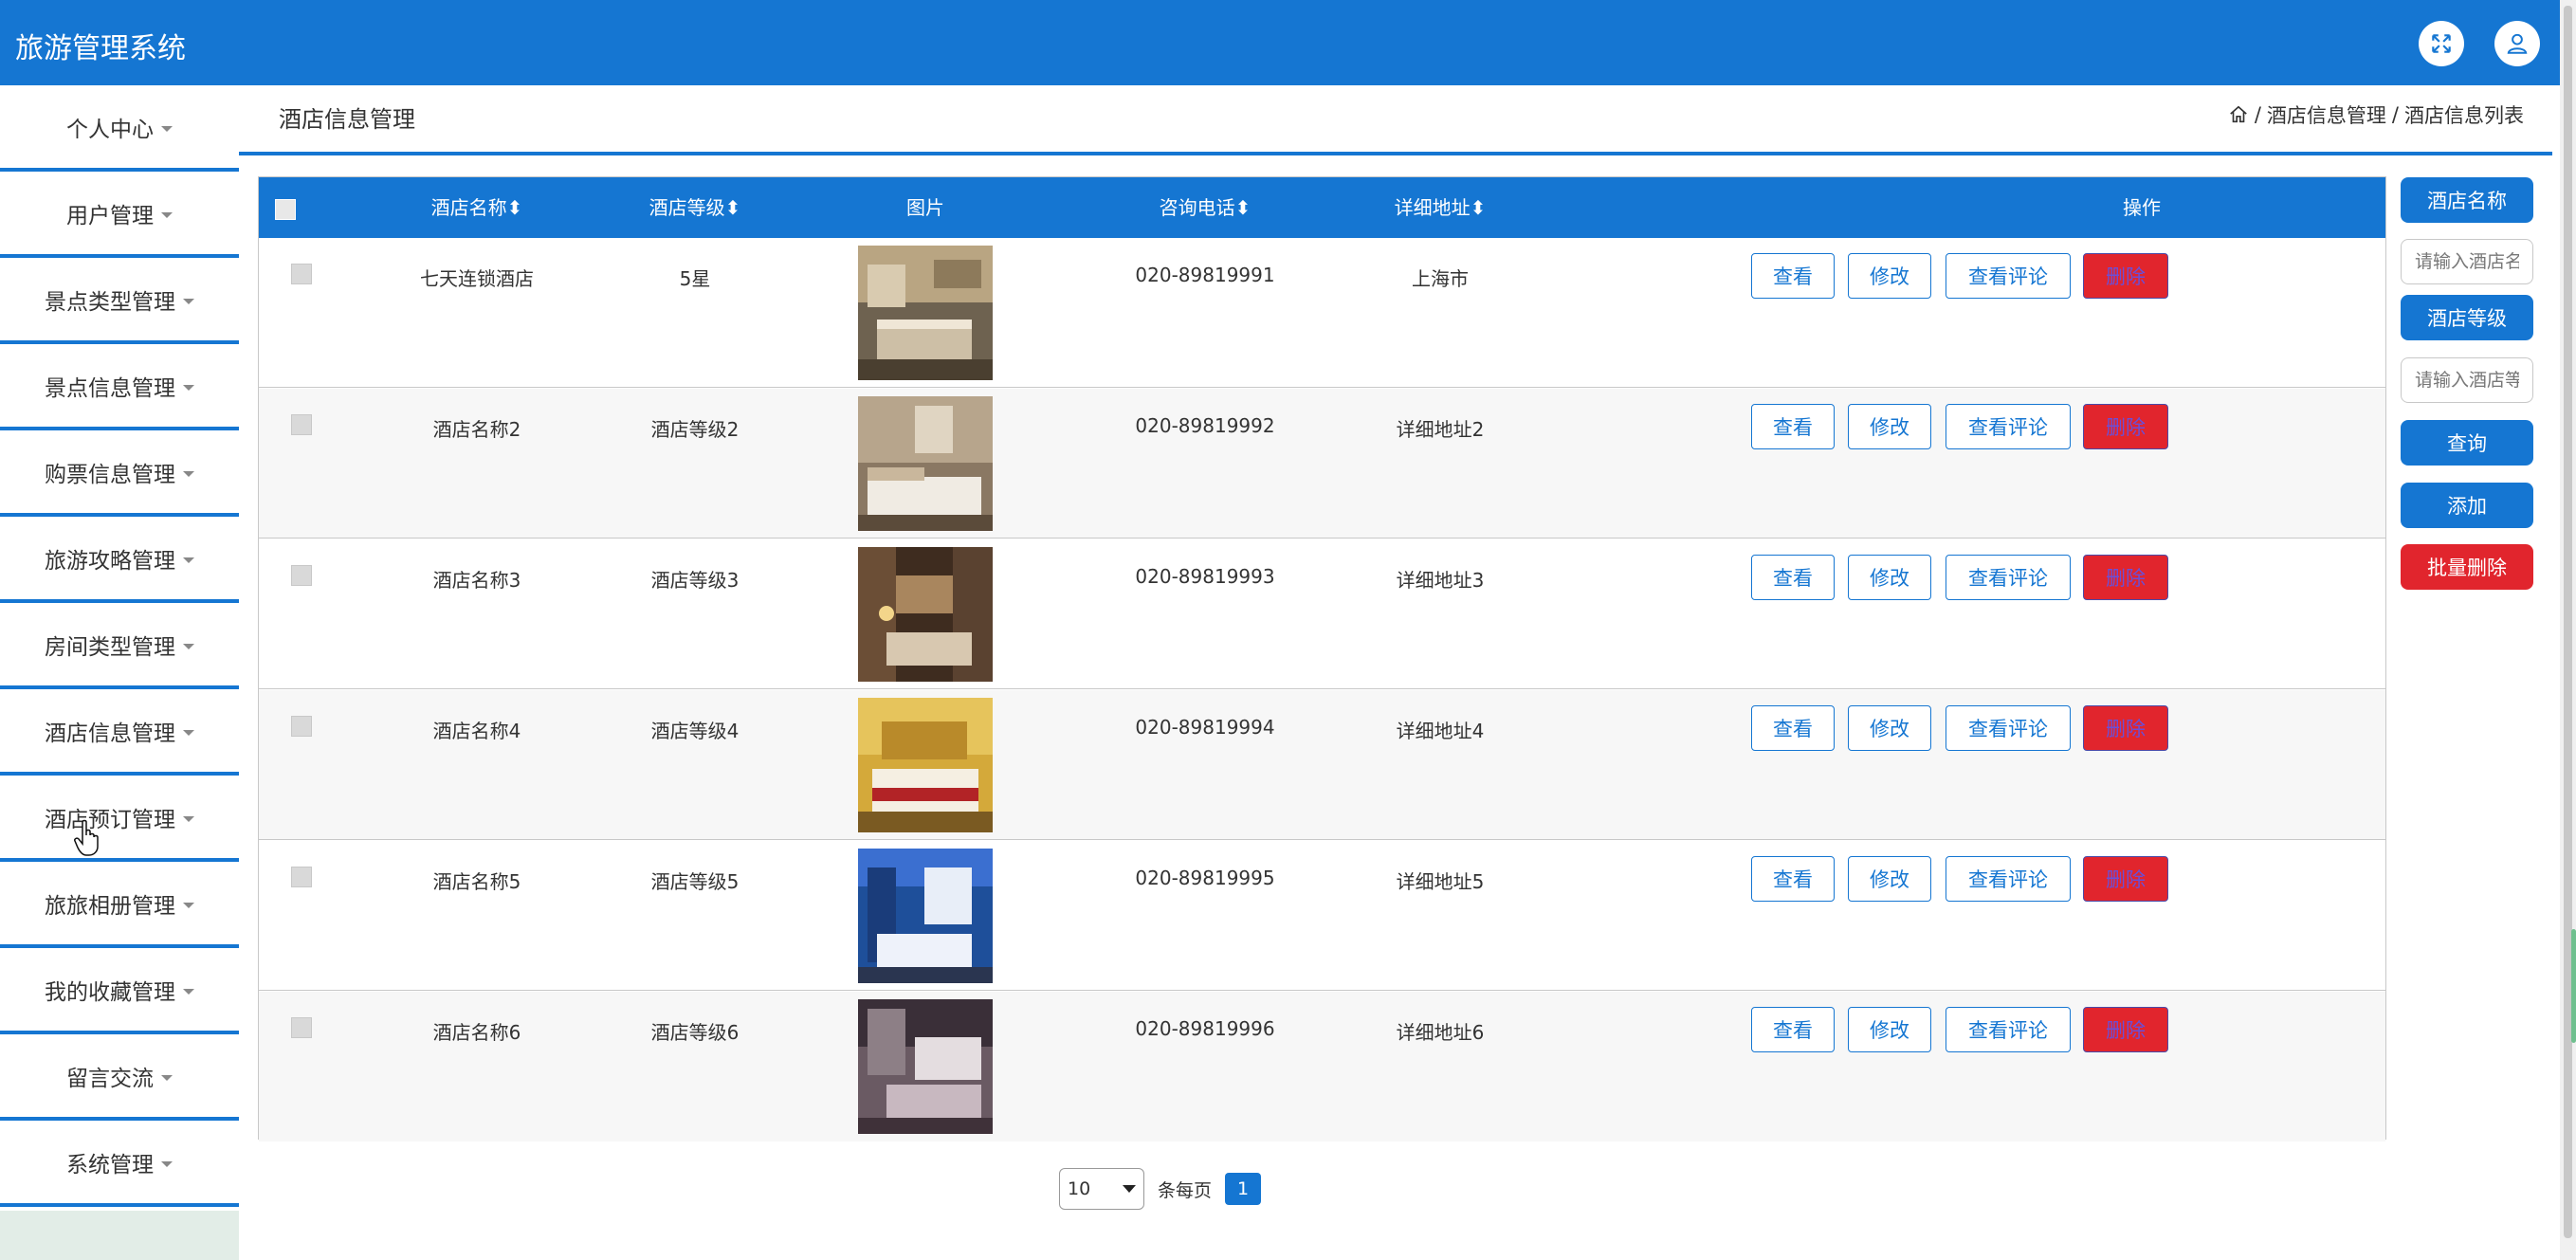 Image resolution: width=2576 pixels, height=1260 pixels. I want to click on cell-phone: 020-89819993, so click(1205, 576).